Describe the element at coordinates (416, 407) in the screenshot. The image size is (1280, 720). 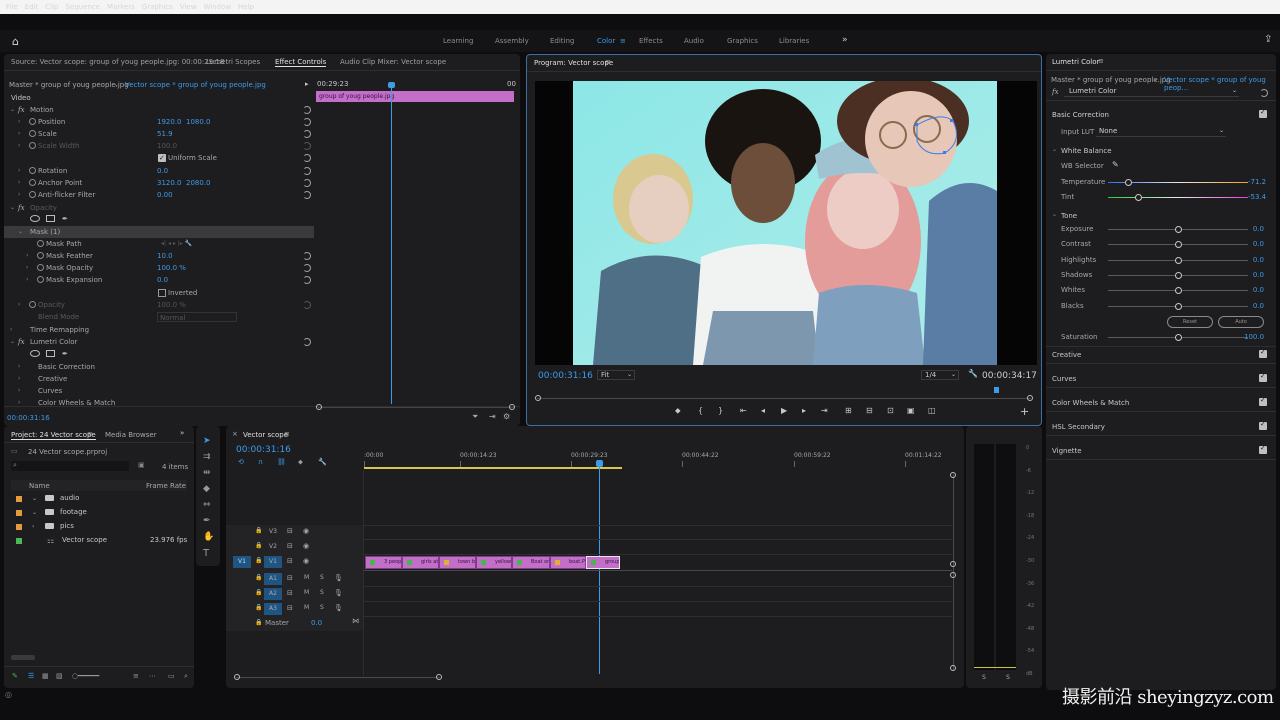
I see `ec-zoom-scroll` at that location.